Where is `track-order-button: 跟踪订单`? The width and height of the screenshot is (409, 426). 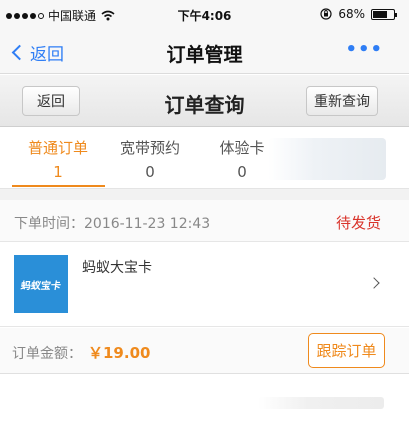
track-order-button: 跟踪订单 is located at coordinates (346, 350).